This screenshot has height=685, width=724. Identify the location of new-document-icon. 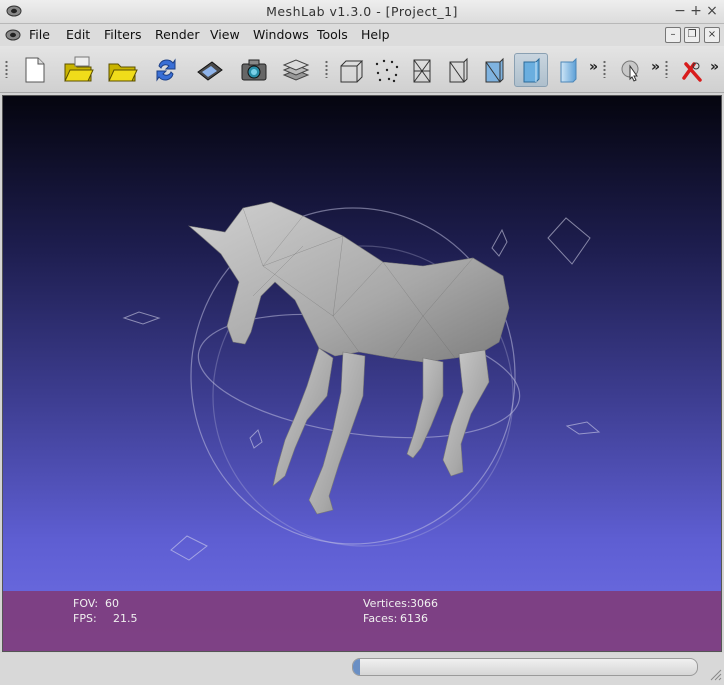
(34, 70).